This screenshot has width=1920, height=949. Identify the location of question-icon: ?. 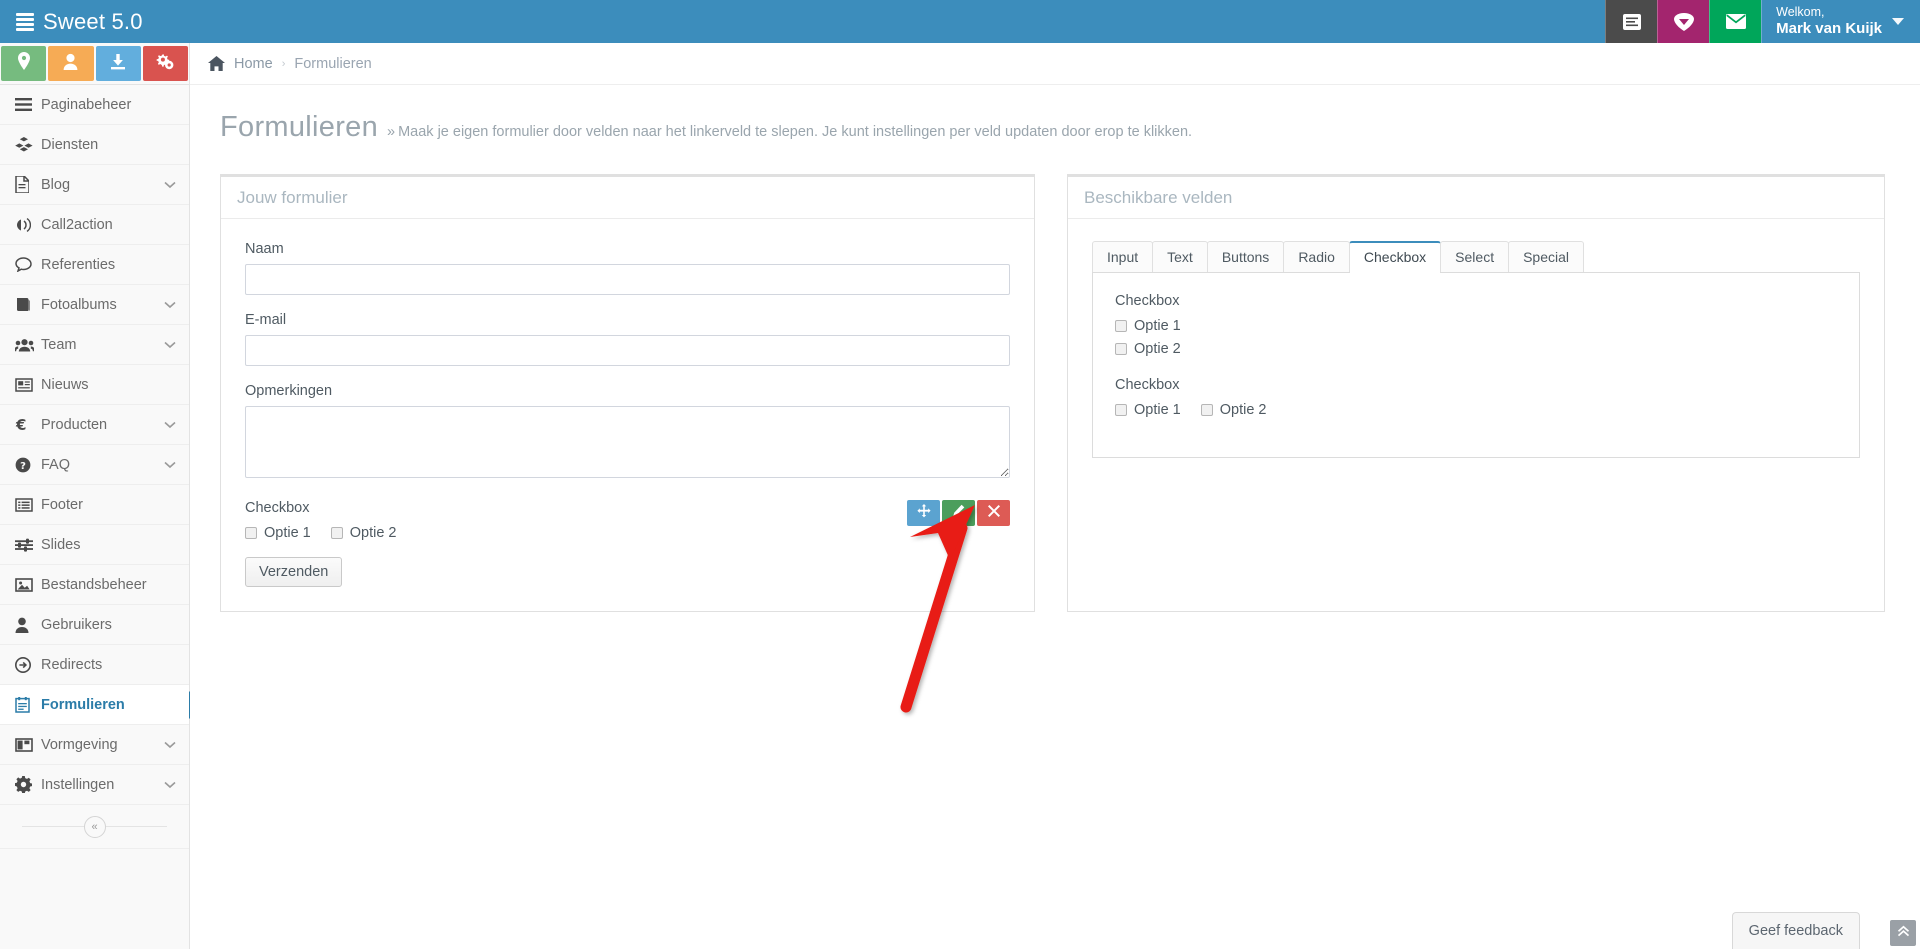
(28, 465).